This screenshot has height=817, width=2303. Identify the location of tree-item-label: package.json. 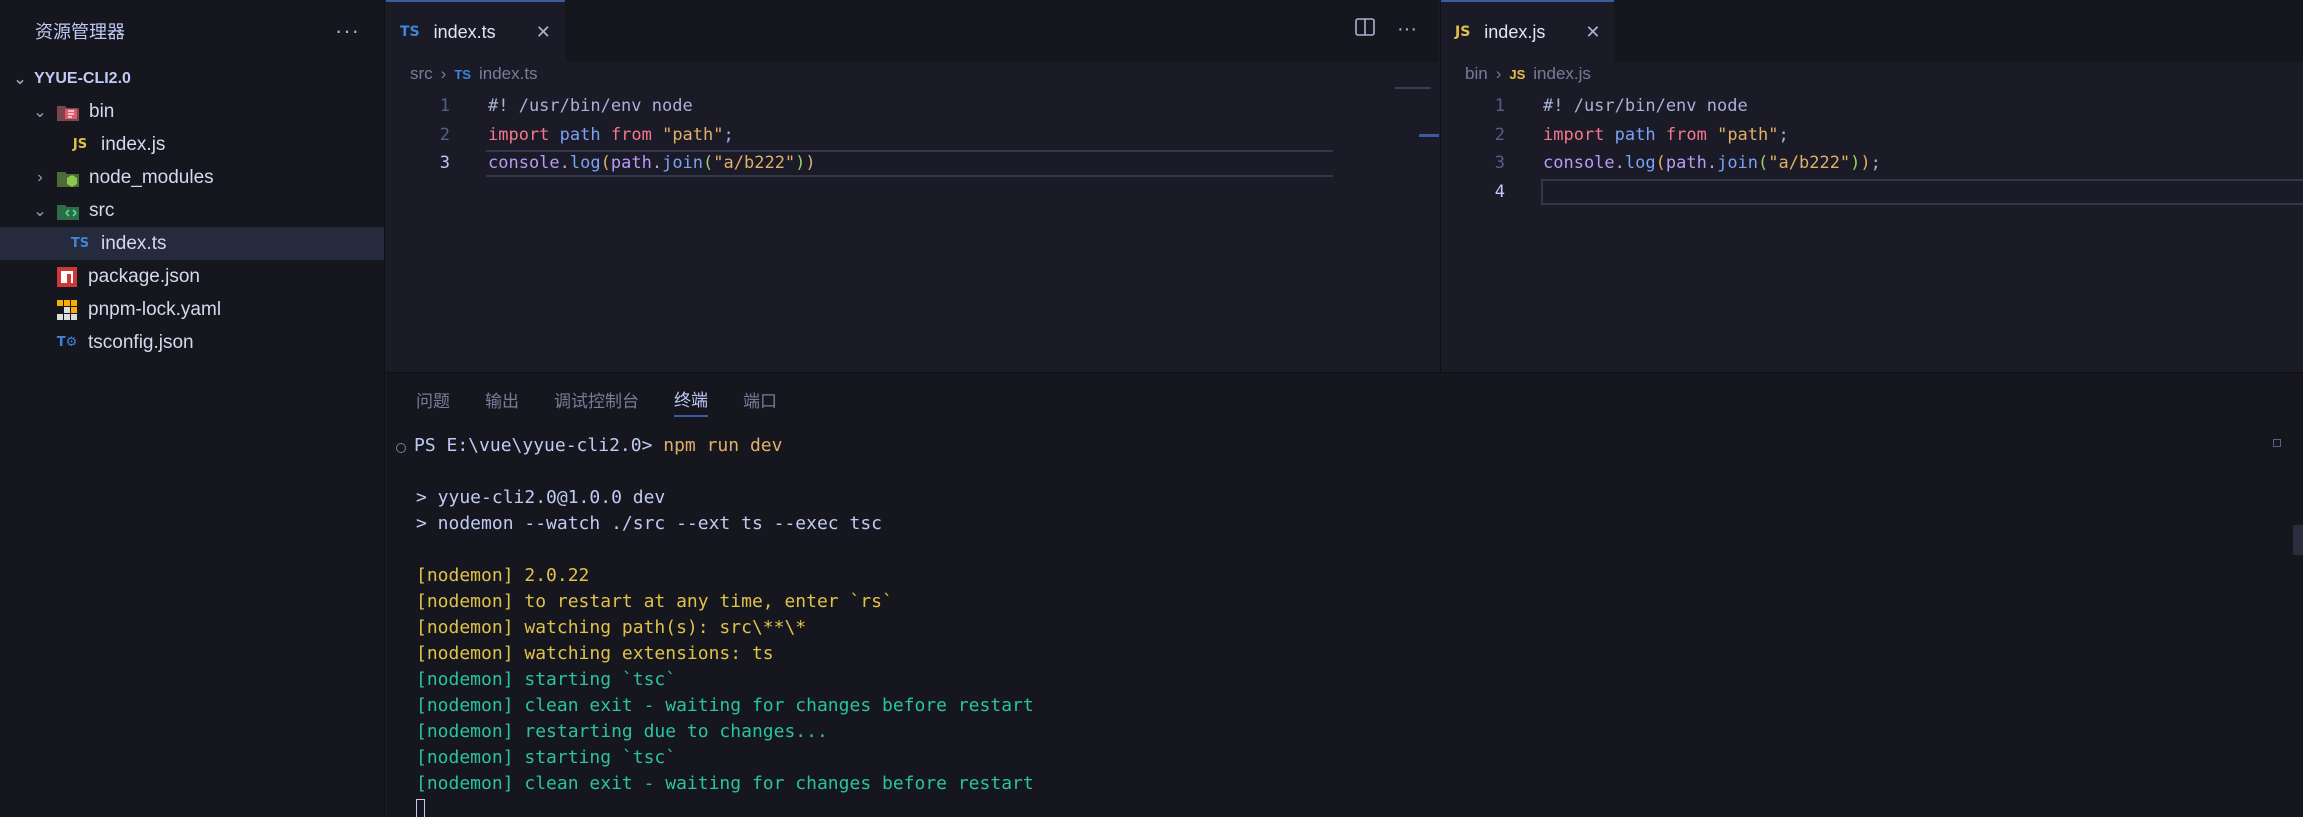
(144, 276).